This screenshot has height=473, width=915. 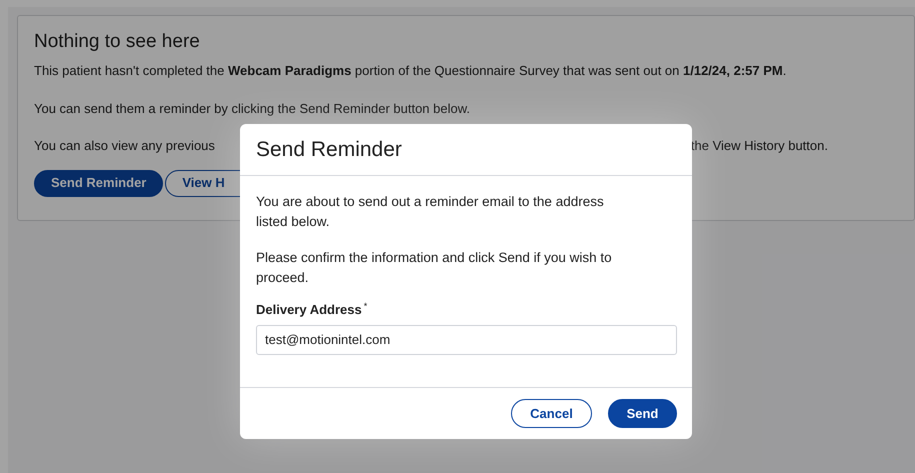 What do you see at coordinates (434, 268) in the screenshot?
I see `dialog-text: Please confirm the information and click Send if you wish to proceed.` at bounding box center [434, 268].